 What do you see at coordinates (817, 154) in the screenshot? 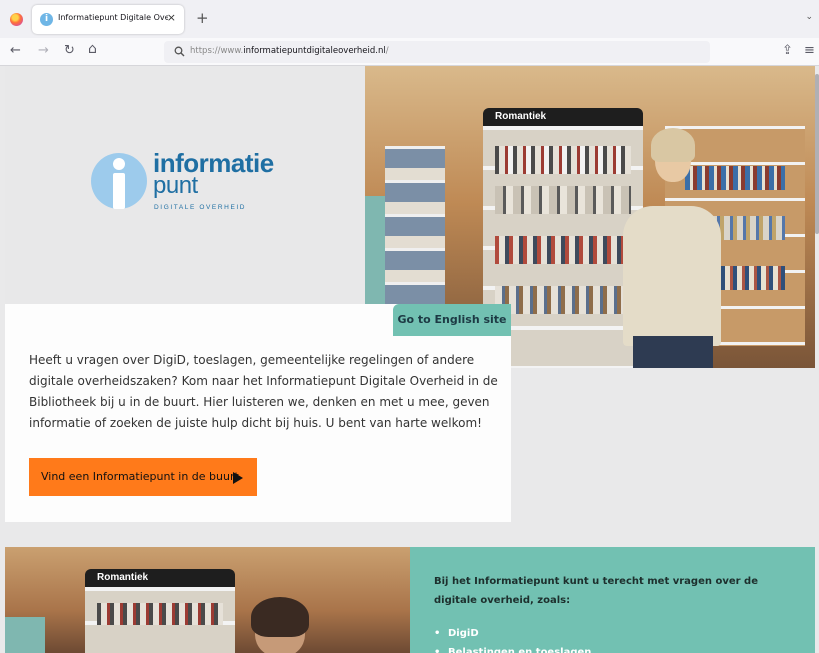
I see `scrollbar-thumb` at bounding box center [817, 154].